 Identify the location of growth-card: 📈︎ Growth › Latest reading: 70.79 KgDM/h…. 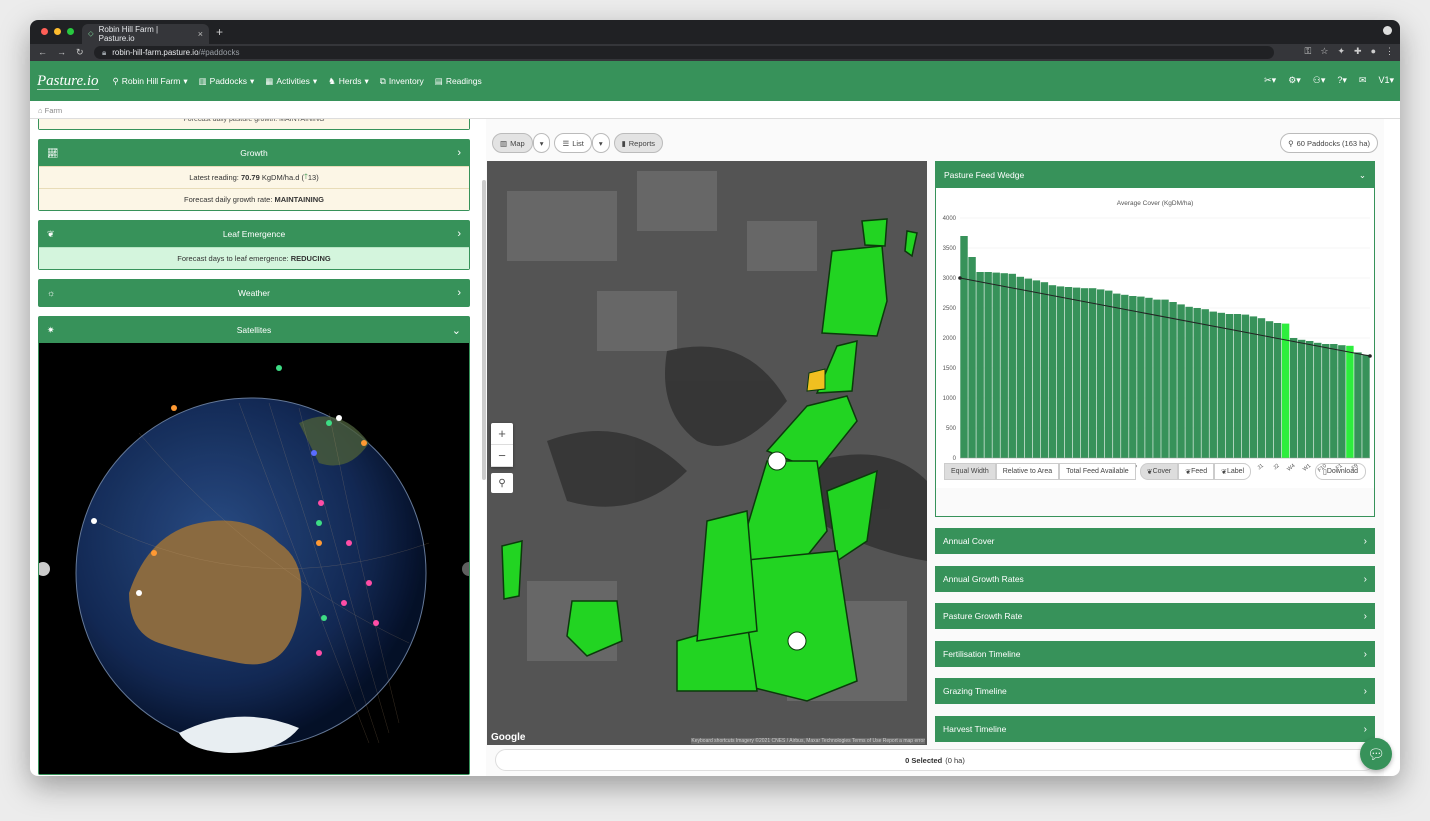
(254, 175).